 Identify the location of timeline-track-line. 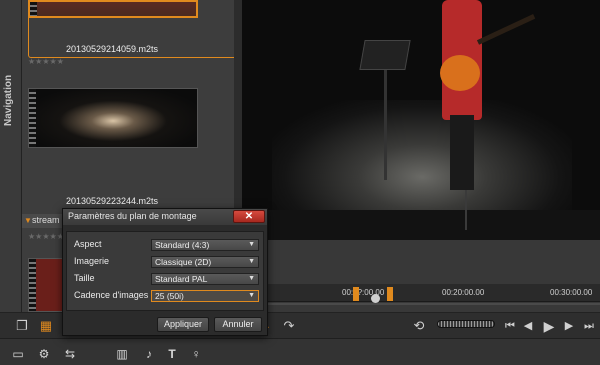
(421, 304).